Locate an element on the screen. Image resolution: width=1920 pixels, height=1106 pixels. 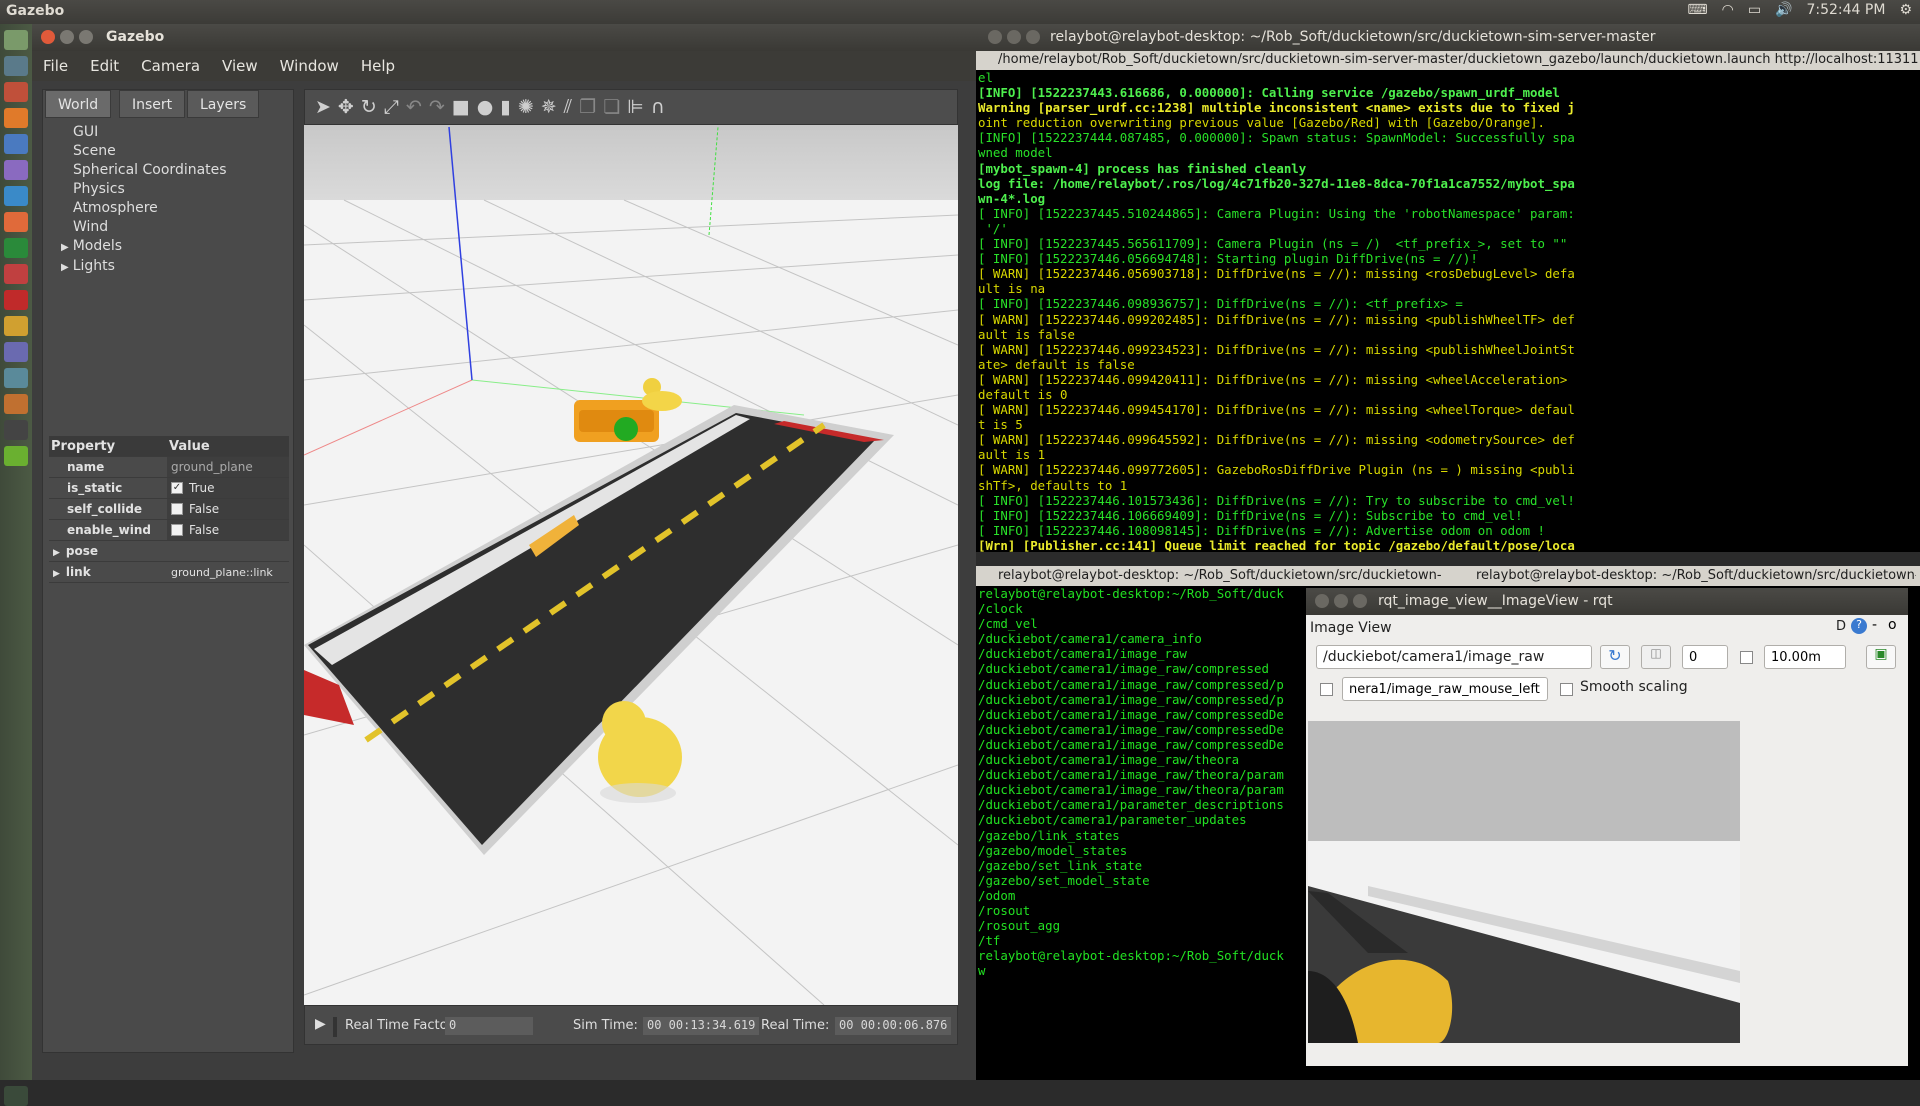
undo-icon: ↶ is located at coordinates (414, 107).